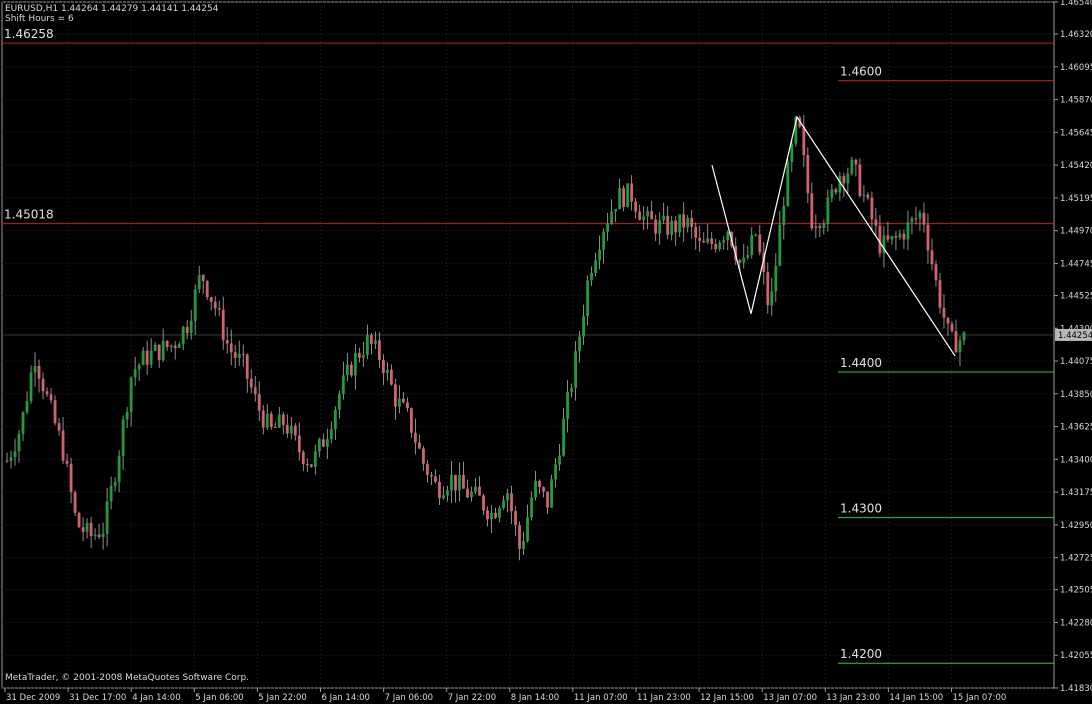 The width and height of the screenshot is (1092, 704). I want to click on shift-hours-label: Shift Hours = 6, so click(39, 19).